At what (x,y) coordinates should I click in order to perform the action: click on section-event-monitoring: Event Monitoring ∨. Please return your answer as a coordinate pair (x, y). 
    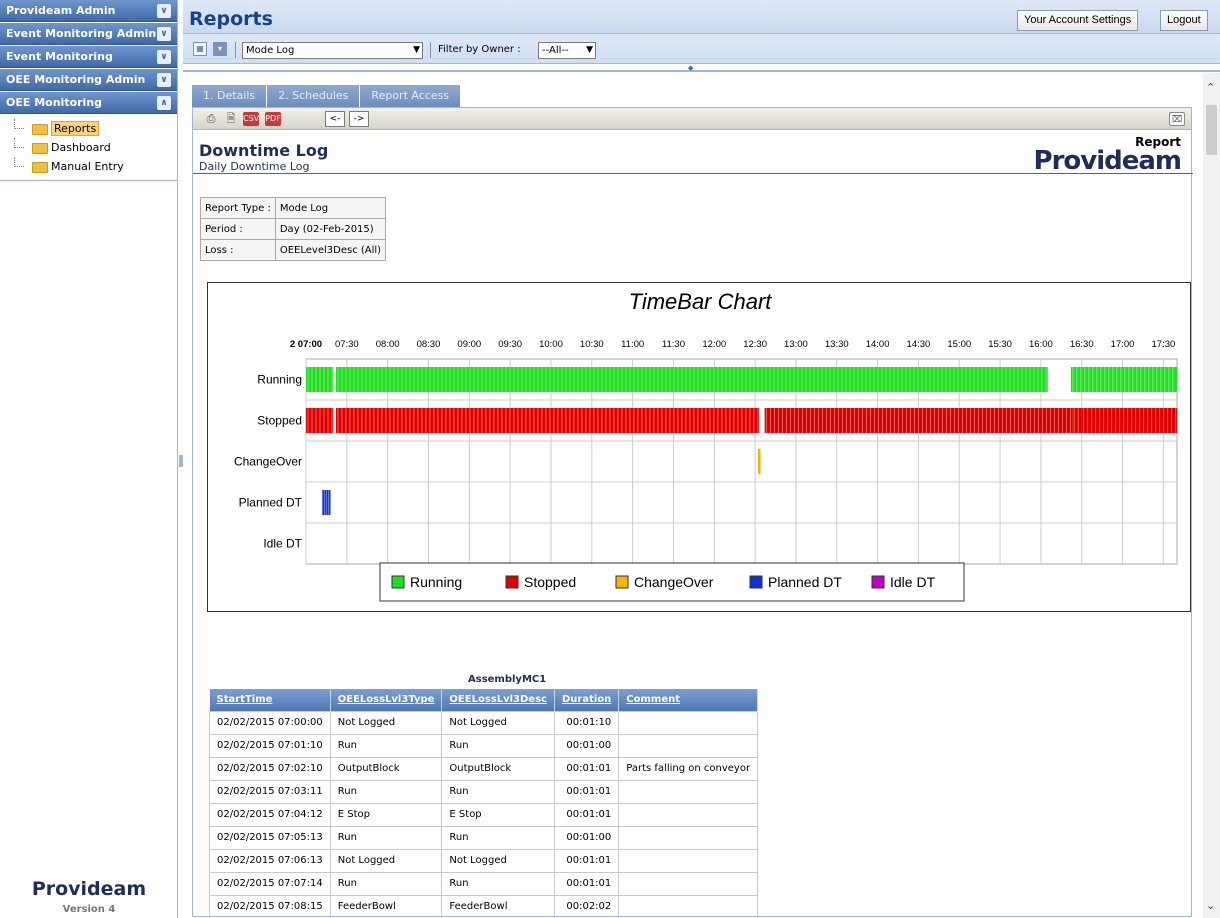
    Looking at the image, I should click on (88, 57).